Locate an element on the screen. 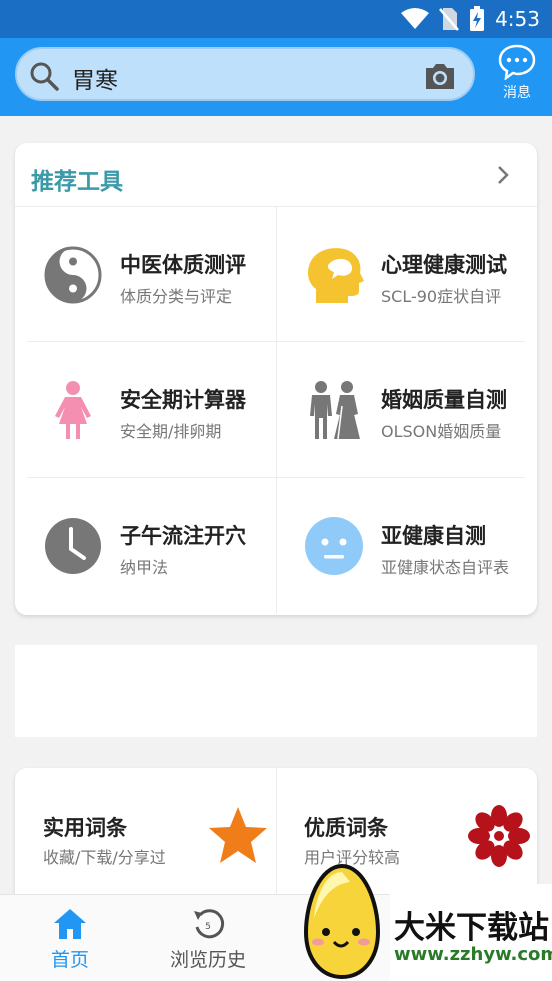  clock-icon is located at coordinates (73, 546).